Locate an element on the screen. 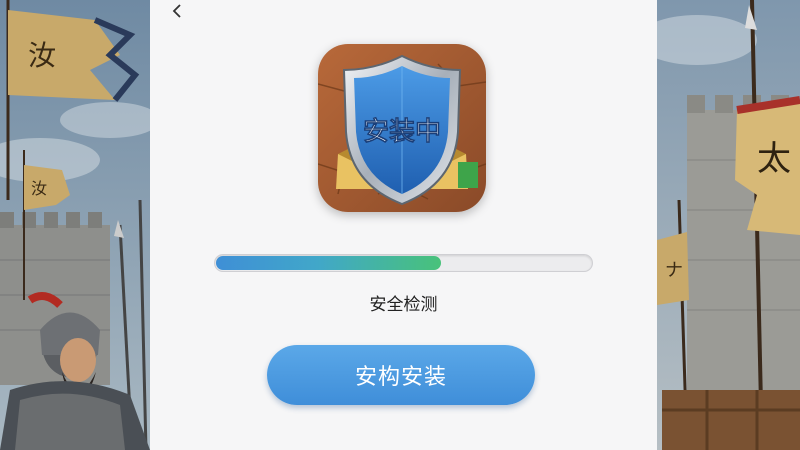  right-flag-text-1: 太 is located at coordinates (774, 159).